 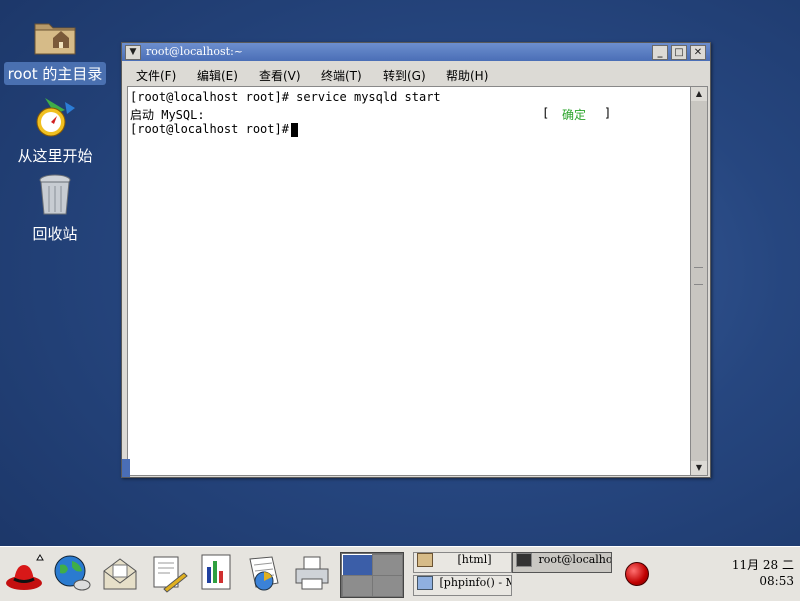 I want to click on scroll-grip-icon, so click(x=698, y=276).